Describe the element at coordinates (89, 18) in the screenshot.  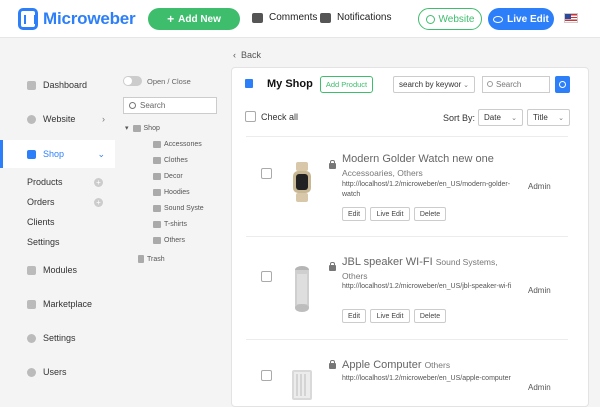
I see `brand-name: Microweber` at that location.